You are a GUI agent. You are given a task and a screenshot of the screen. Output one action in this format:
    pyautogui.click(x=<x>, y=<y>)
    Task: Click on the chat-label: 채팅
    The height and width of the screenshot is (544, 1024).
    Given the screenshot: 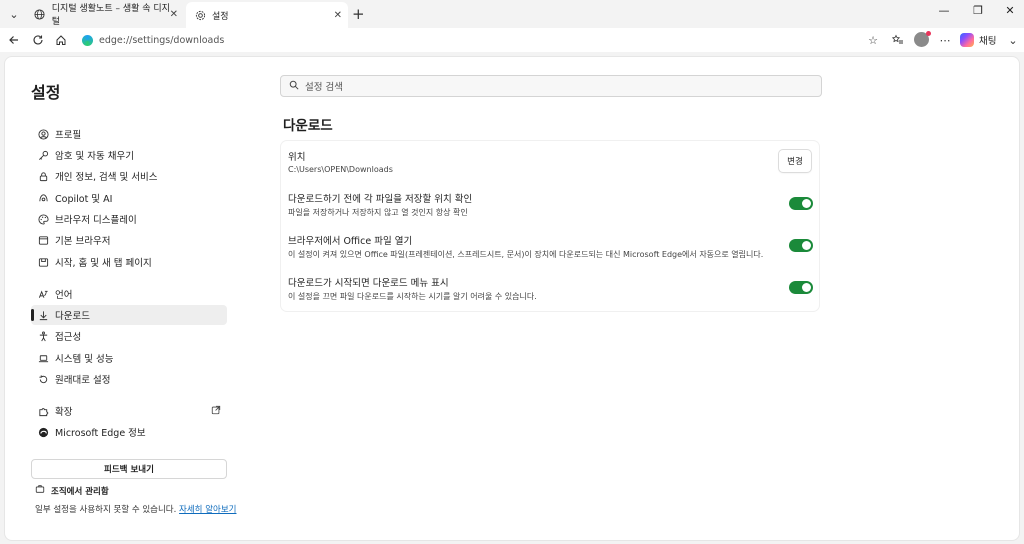 What is the action you would take?
    pyautogui.click(x=988, y=41)
    